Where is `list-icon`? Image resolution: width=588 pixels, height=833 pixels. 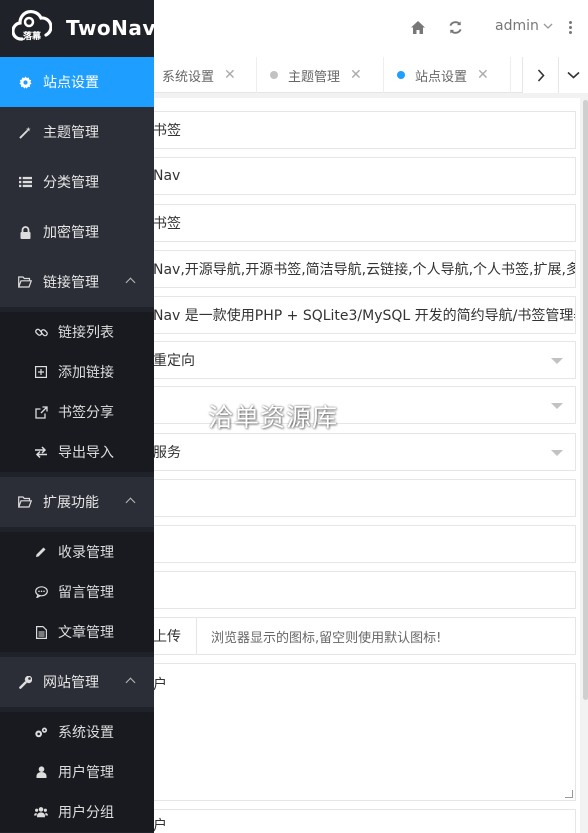
list-icon is located at coordinates (25, 182).